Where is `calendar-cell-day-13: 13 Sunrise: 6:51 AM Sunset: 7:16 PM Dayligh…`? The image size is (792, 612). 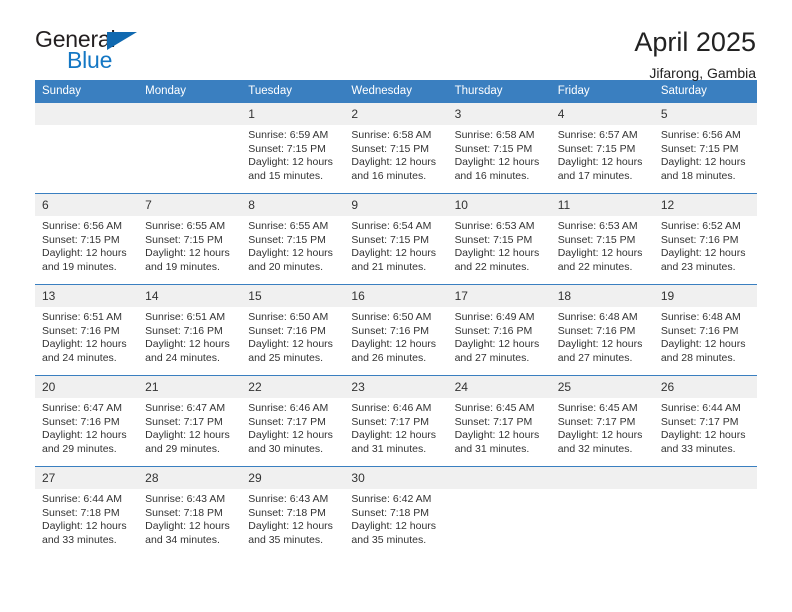
calendar-cell-day-13: 13 Sunrise: 6:51 AM Sunset: 7:16 PM Dayligh… is located at coordinates (87, 330).